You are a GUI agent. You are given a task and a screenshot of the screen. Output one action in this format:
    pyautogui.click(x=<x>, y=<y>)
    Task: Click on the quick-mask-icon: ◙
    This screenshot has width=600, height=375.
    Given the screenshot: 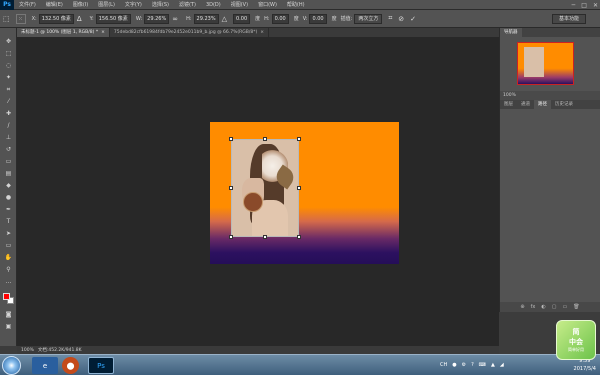 What is the action you would take?
    pyautogui.click(x=8, y=315)
    